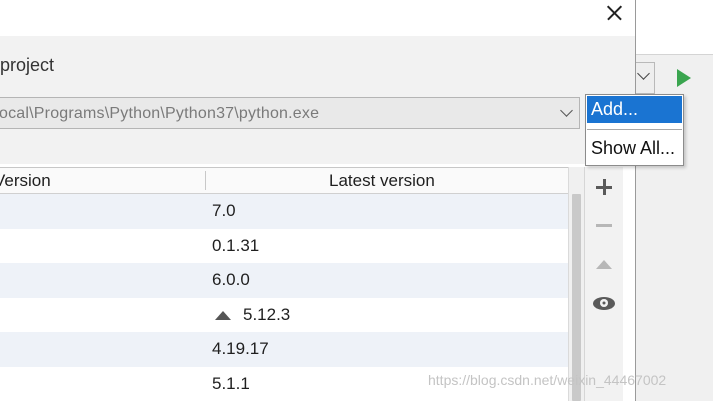 This screenshot has height=402, width=713. I want to click on background-ide-window, so click(674, 200).